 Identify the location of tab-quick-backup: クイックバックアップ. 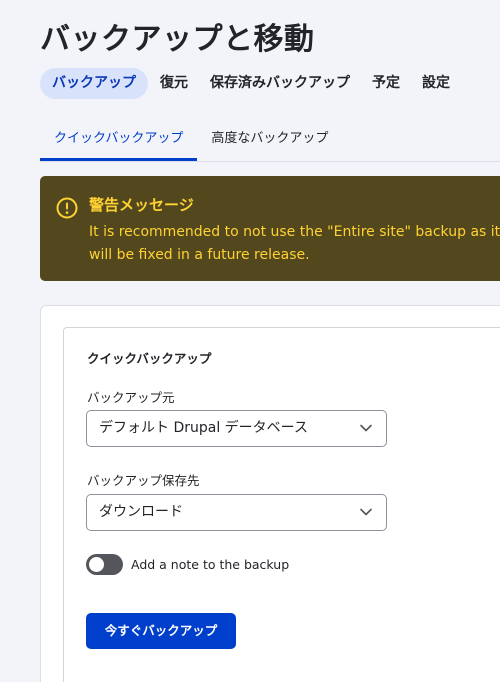
(119, 140).